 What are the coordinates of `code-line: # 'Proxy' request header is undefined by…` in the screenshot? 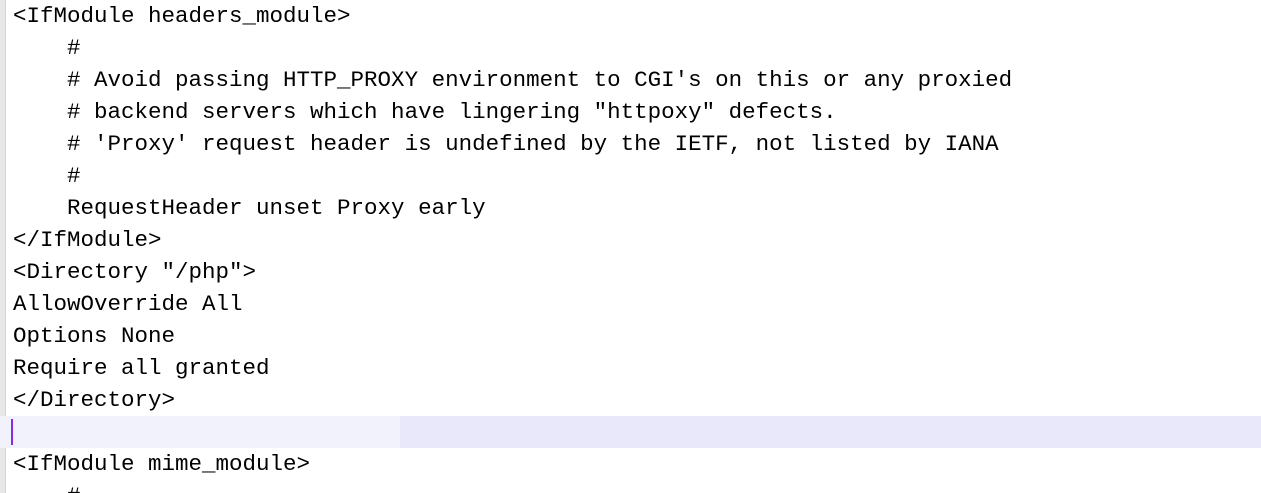 It's located at (630, 144).